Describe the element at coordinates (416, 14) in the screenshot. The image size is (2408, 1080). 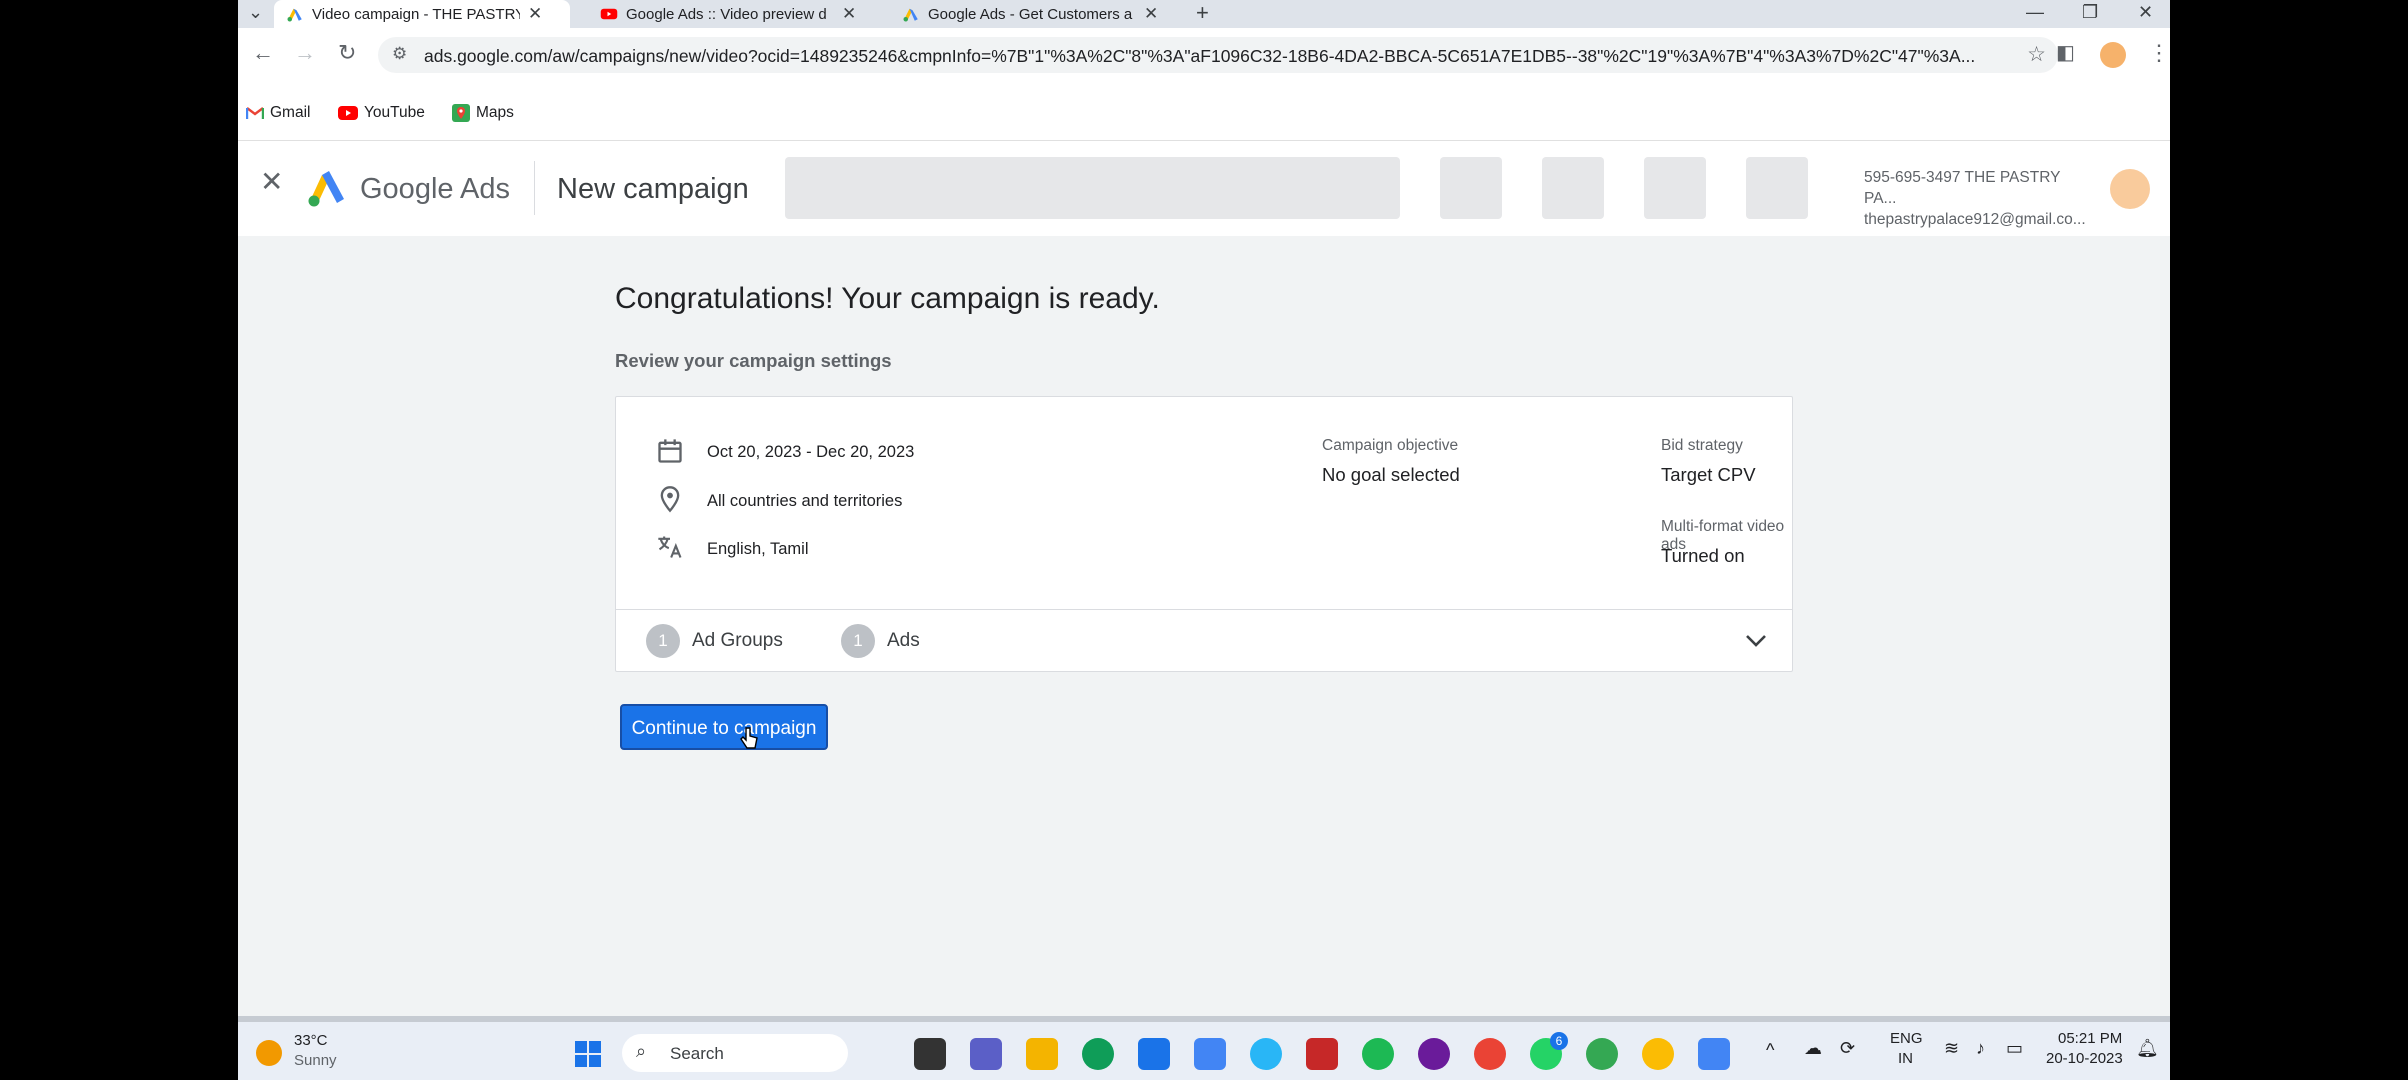
I see `tab-label: Video campaign - THE PASTRY` at that location.